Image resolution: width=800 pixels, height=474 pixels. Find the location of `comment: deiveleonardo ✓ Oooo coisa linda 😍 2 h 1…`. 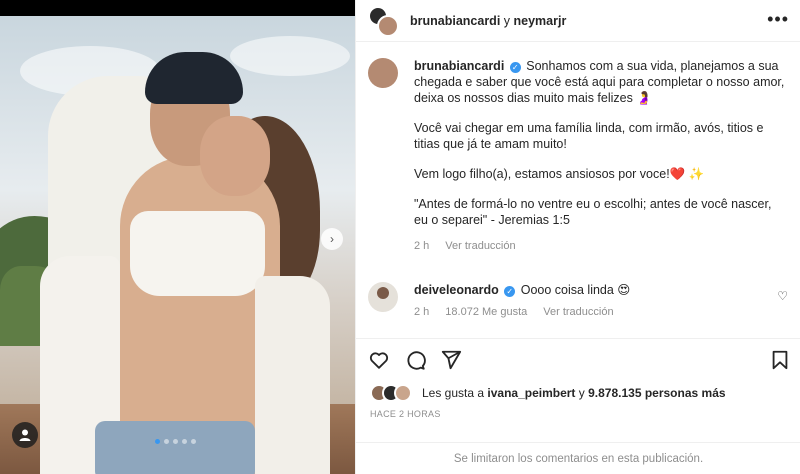

comment: deiveleonardo ✓ Oooo coisa linda 😍 2 h 1… is located at coordinates (578, 301).